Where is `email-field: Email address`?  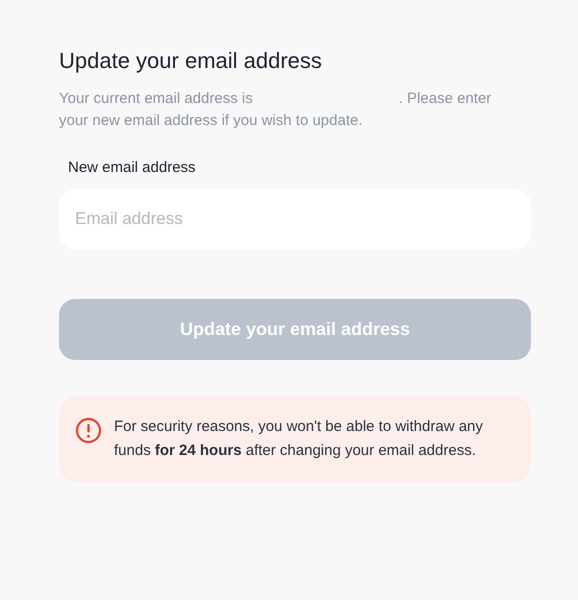 email-field: Email address is located at coordinates (295, 219).